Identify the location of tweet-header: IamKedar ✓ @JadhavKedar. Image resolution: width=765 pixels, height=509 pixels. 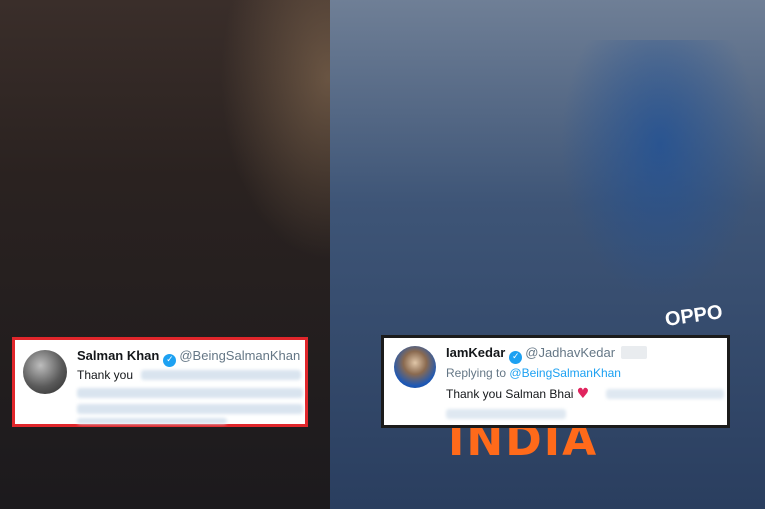
(547, 354).